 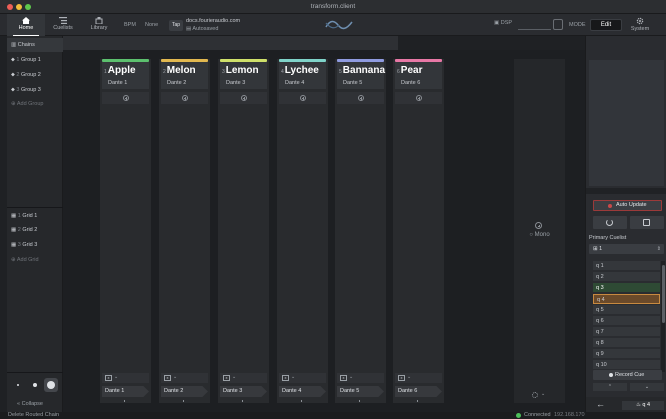 What do you see at coordinates (610, 387) in the screenshot?
I see `previous-cue-button: ⌃` at bounding box center [610, 387].